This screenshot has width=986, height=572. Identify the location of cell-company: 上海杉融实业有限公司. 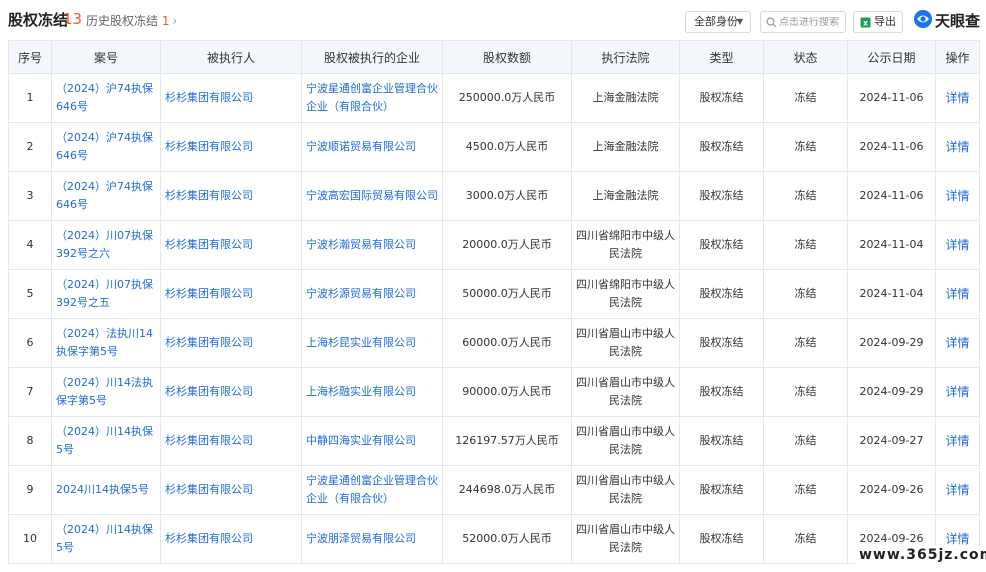
(361, 391).